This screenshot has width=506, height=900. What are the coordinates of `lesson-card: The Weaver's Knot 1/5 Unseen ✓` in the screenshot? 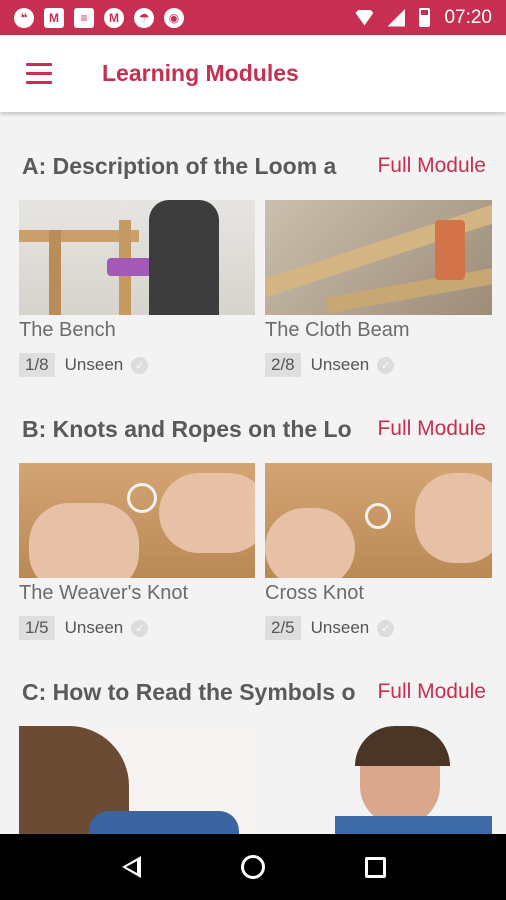 It's located at (137, 551).